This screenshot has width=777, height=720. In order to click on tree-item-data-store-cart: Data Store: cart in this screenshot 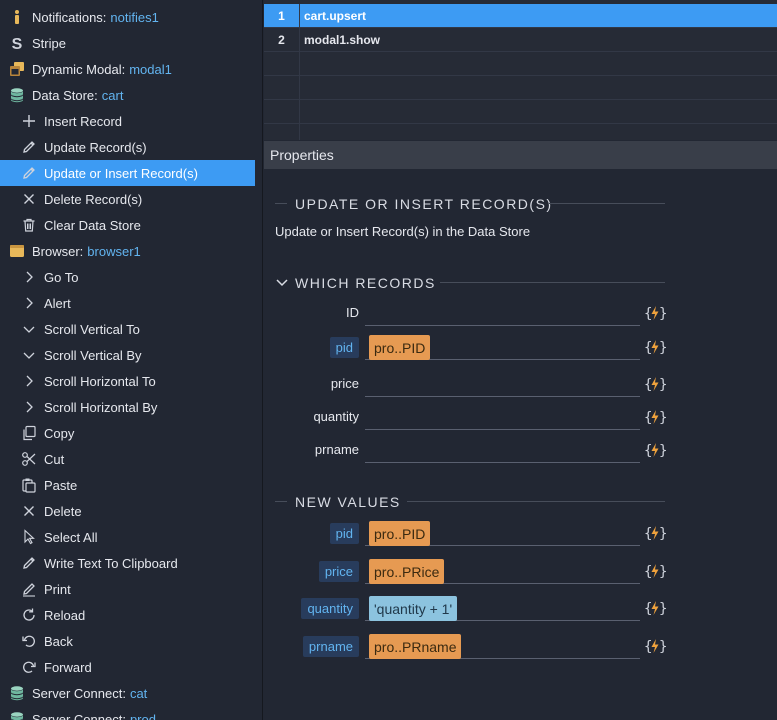, I will do `click(127, 95)`.